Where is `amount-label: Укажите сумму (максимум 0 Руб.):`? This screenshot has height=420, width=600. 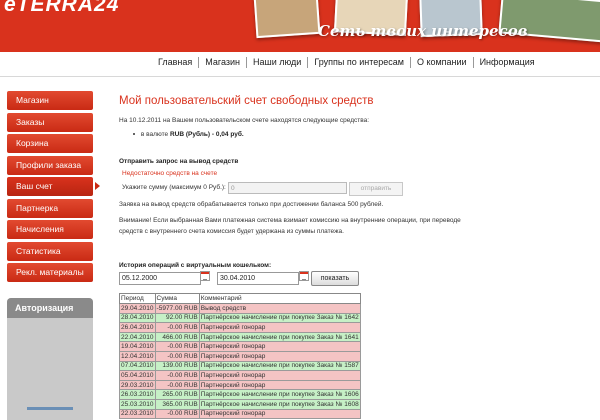
amount-label: Укажите сумму (максимум 0 Руб.): is located at coordinates (174, 187).